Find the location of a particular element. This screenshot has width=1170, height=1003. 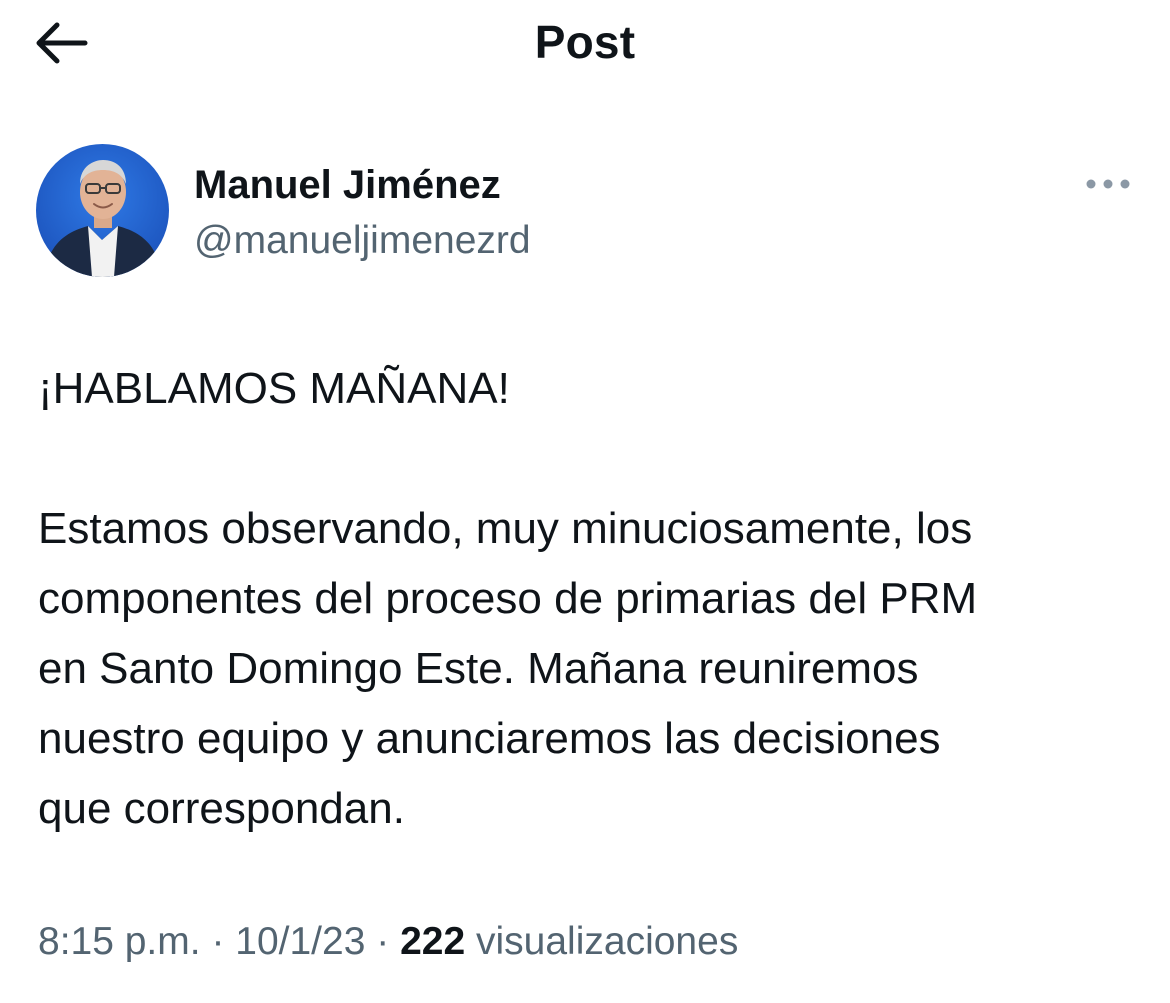

avatar is located at coordinates (102, 210).